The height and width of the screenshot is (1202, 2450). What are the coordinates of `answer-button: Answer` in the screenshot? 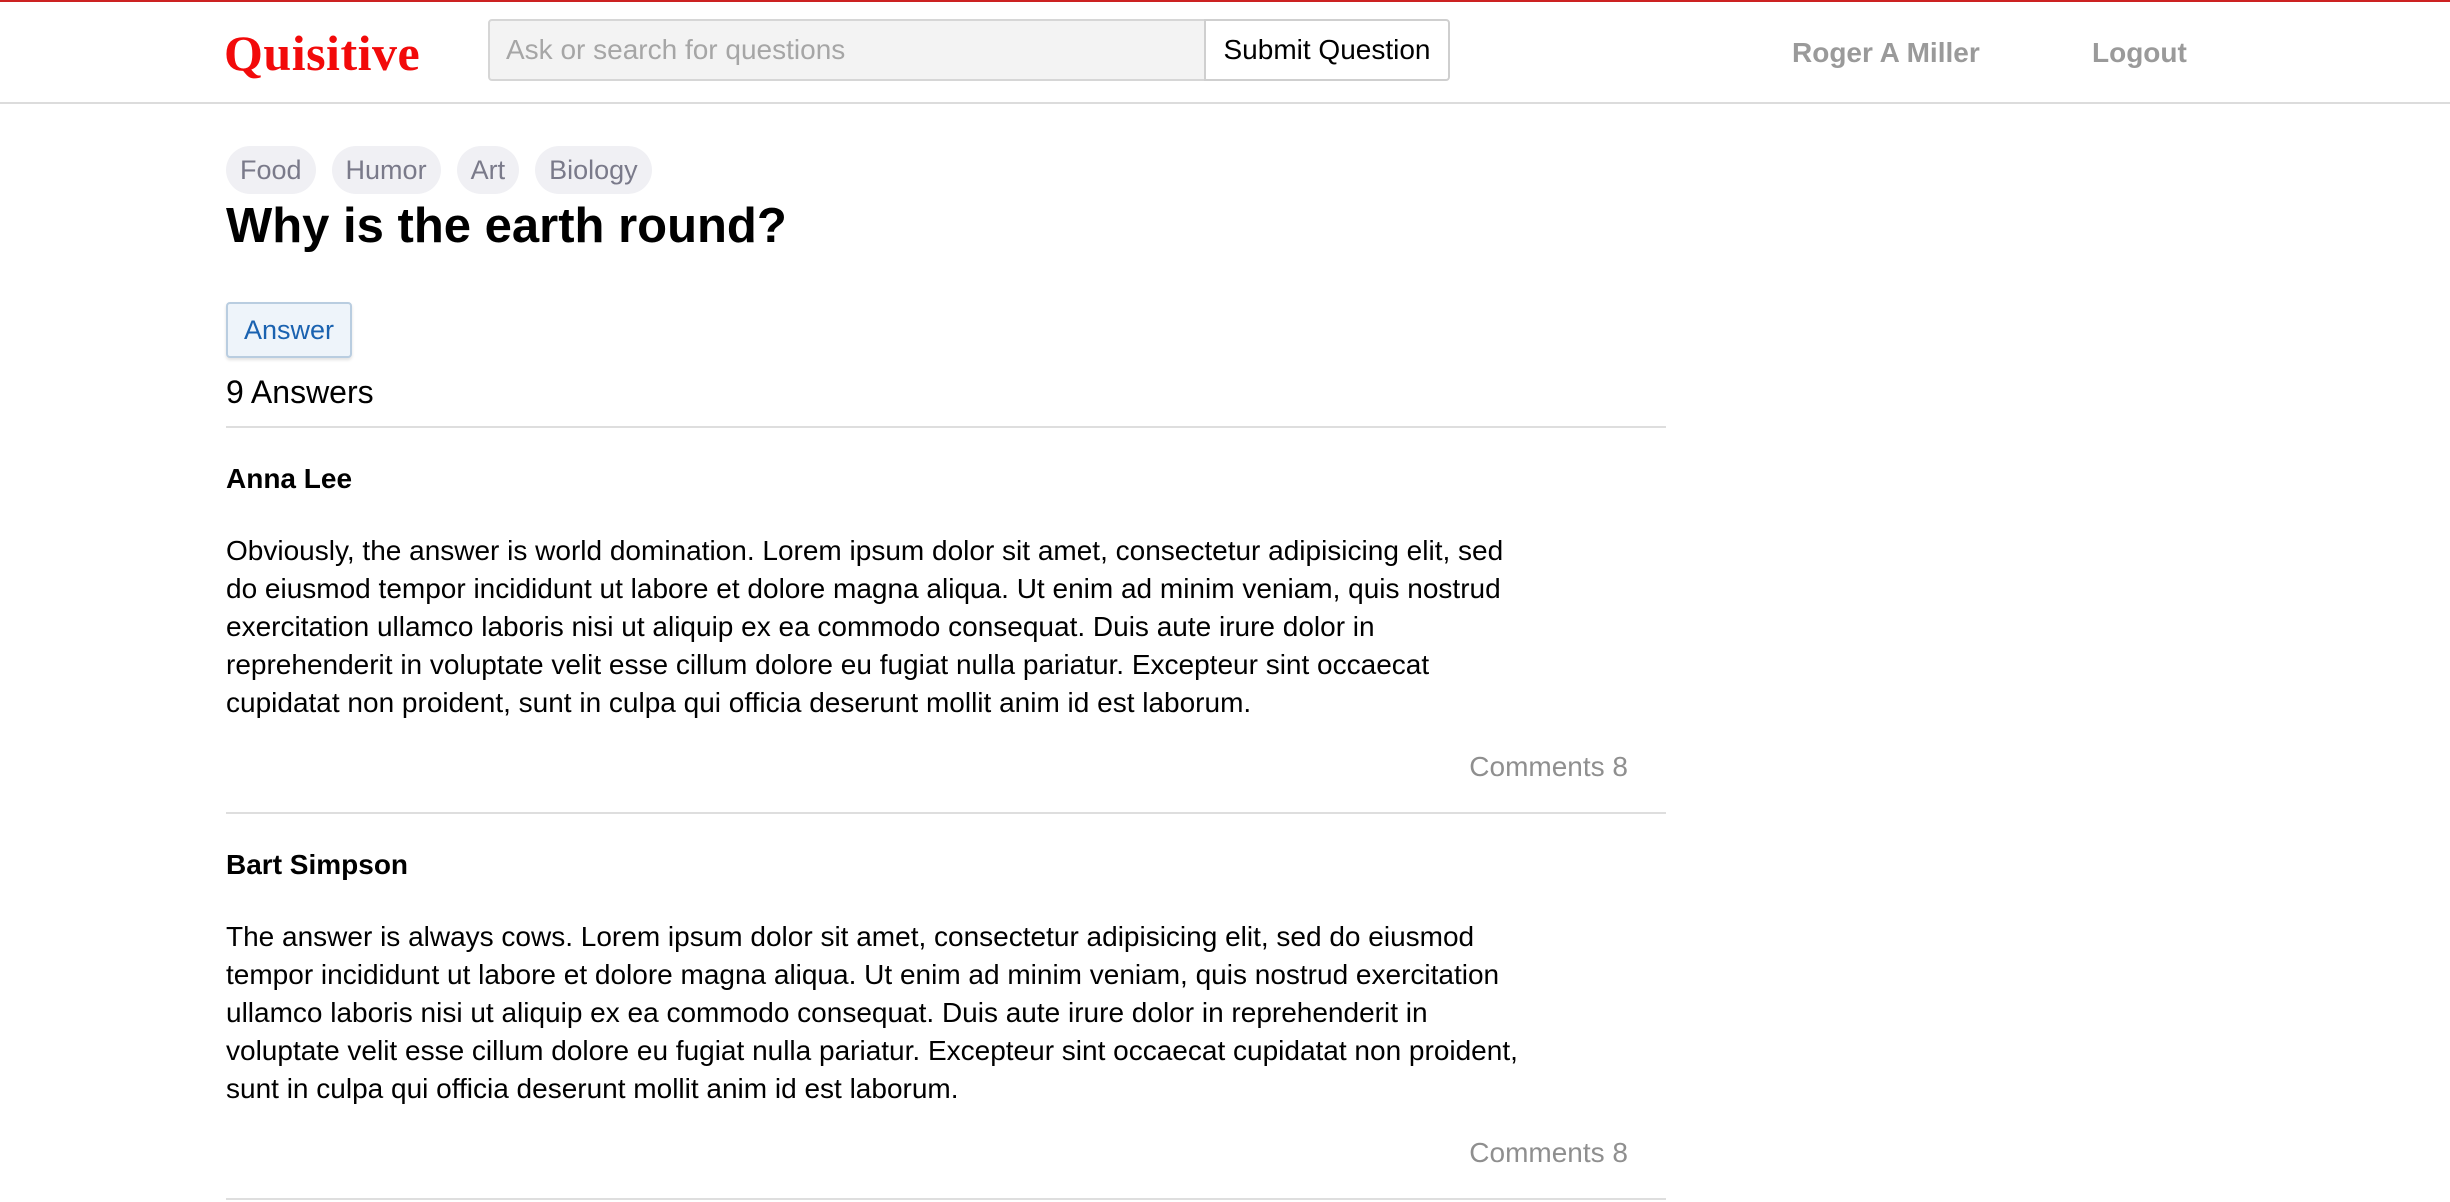 It's located at (289, 330).